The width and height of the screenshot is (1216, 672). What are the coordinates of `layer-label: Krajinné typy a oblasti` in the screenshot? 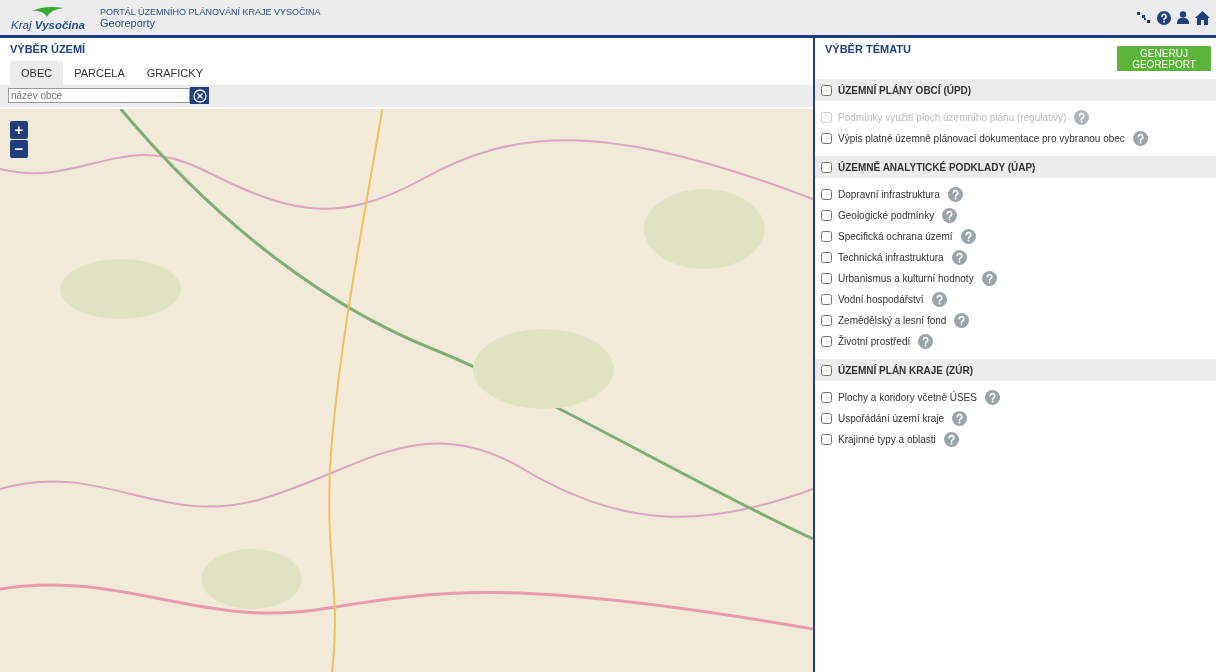 It's located at (887, 439).